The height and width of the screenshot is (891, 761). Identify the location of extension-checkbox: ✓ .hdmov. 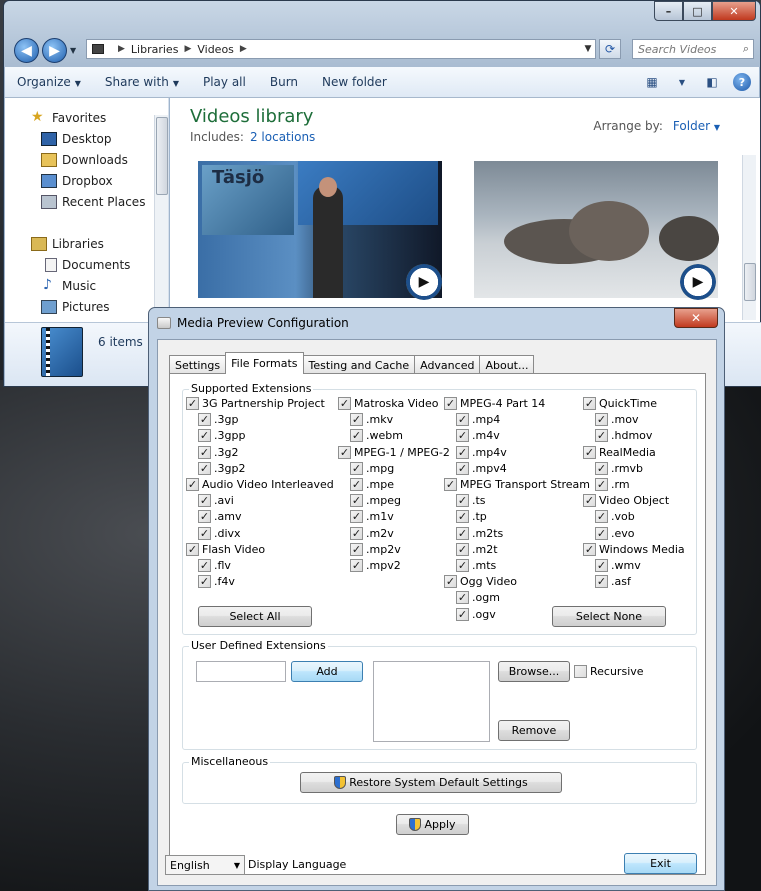
(623, 436).